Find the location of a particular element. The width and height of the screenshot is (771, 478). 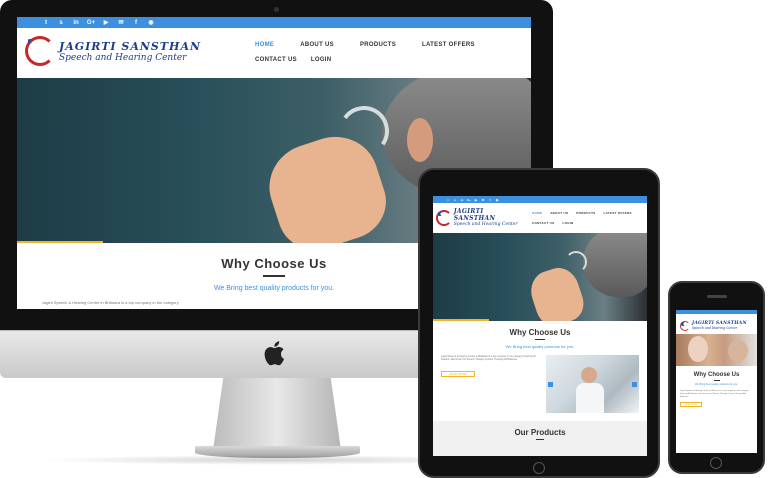

hearing-aid-icon is located at coordinates (576, 262).